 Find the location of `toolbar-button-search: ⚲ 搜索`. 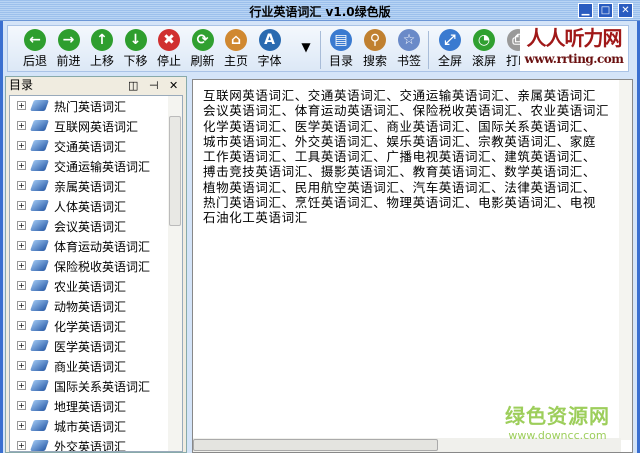

toolbar-button-search: ⚲ 搜索 is located at coordinates (375, 50).